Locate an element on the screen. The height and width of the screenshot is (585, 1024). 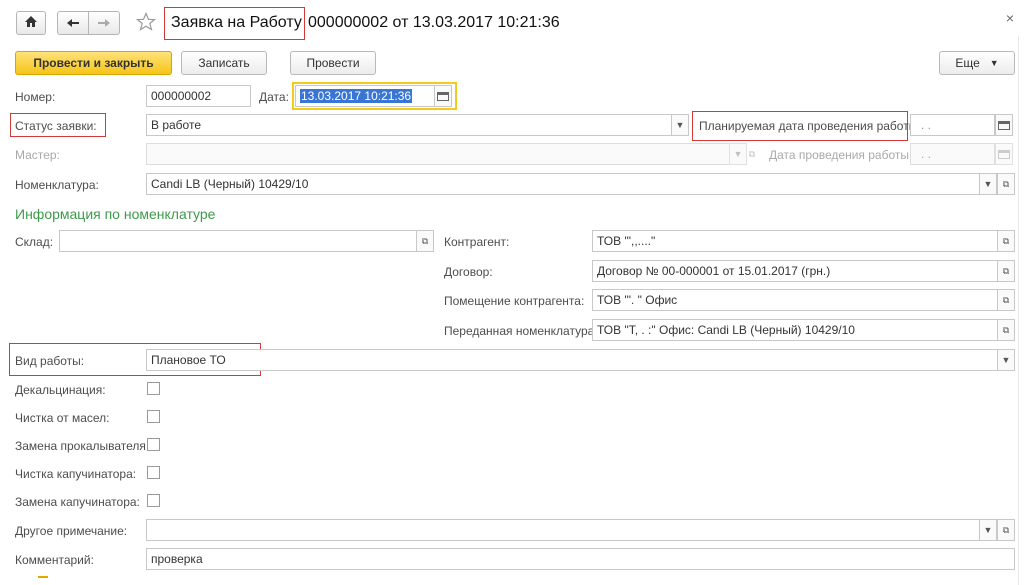
decalcification-label: Декальцинация: is located at coordinates (60, 390).